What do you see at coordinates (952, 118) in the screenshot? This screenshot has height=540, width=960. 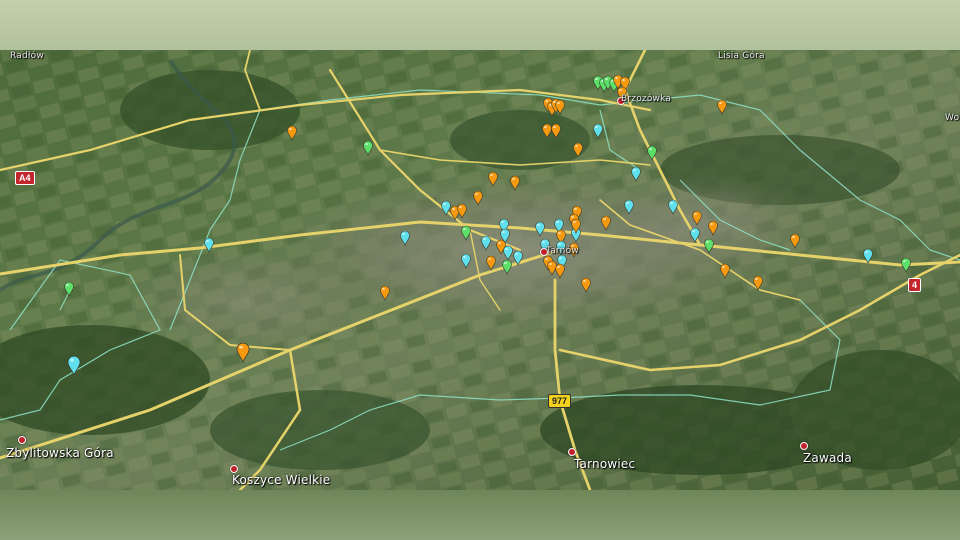 I see `place-label-wola: Wol` at bounding box center [952, 118].